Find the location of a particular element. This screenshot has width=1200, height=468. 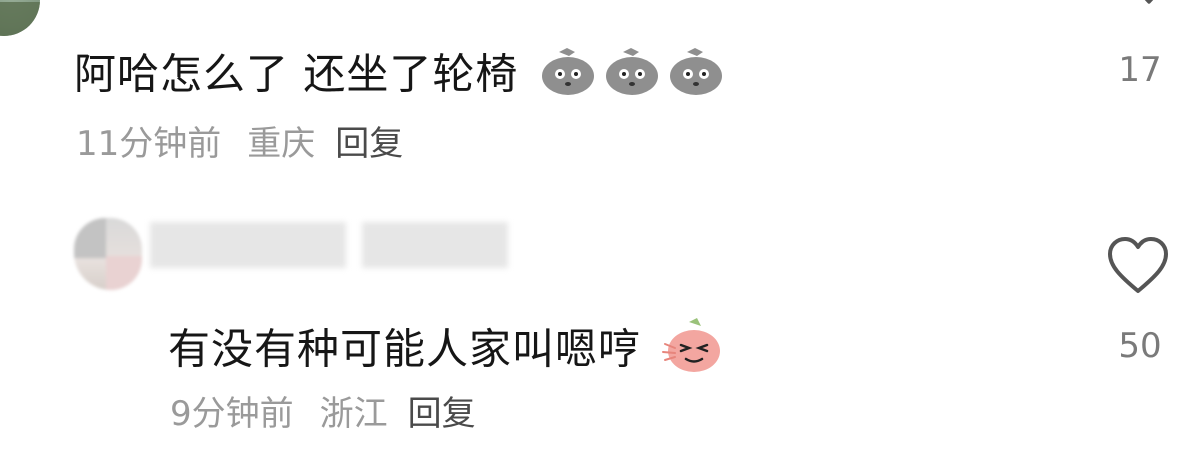

comment-meta: 9分钟前 浙江 回复 is located at coordinates (323, 414).